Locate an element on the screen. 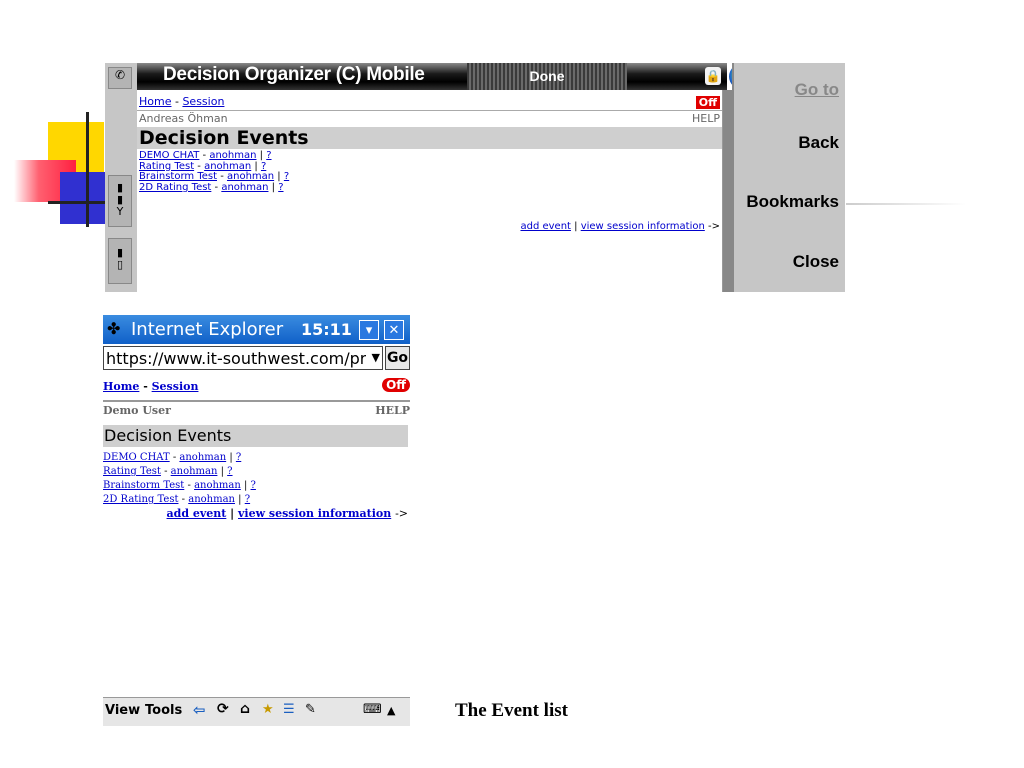  windows-logo-icon: ✤ is located at coordinates (113, 328).